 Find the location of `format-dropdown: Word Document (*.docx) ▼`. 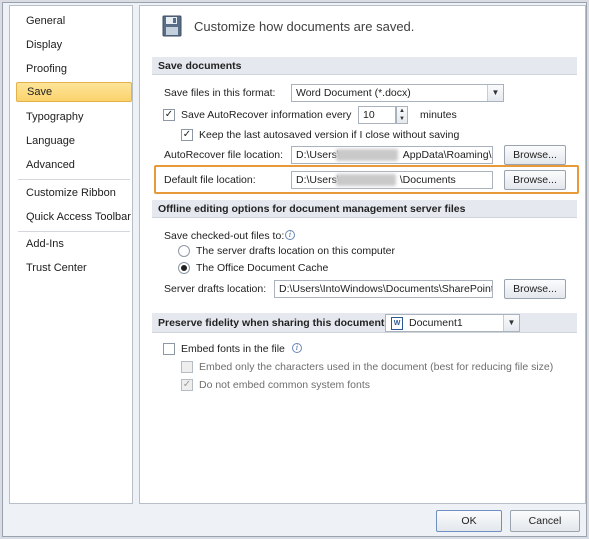

format-dropdown: Word Document (*.docx) ▼ is located at coordinates (397, 93).